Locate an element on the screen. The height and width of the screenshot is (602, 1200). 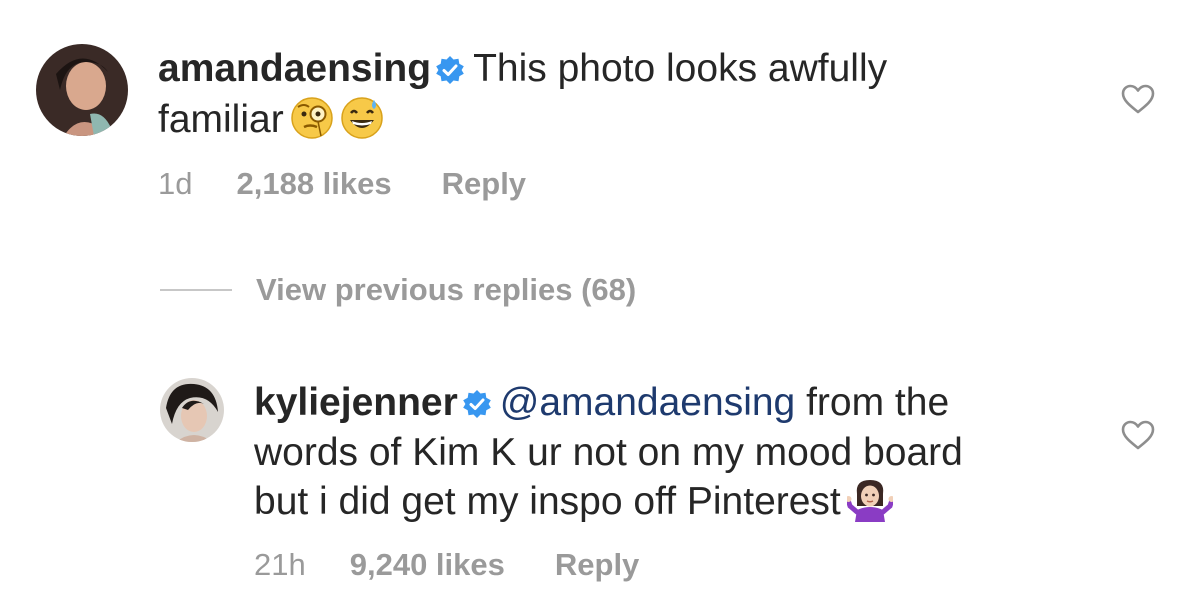
face-with-monocle-icon is located at coordinates (312, 123).